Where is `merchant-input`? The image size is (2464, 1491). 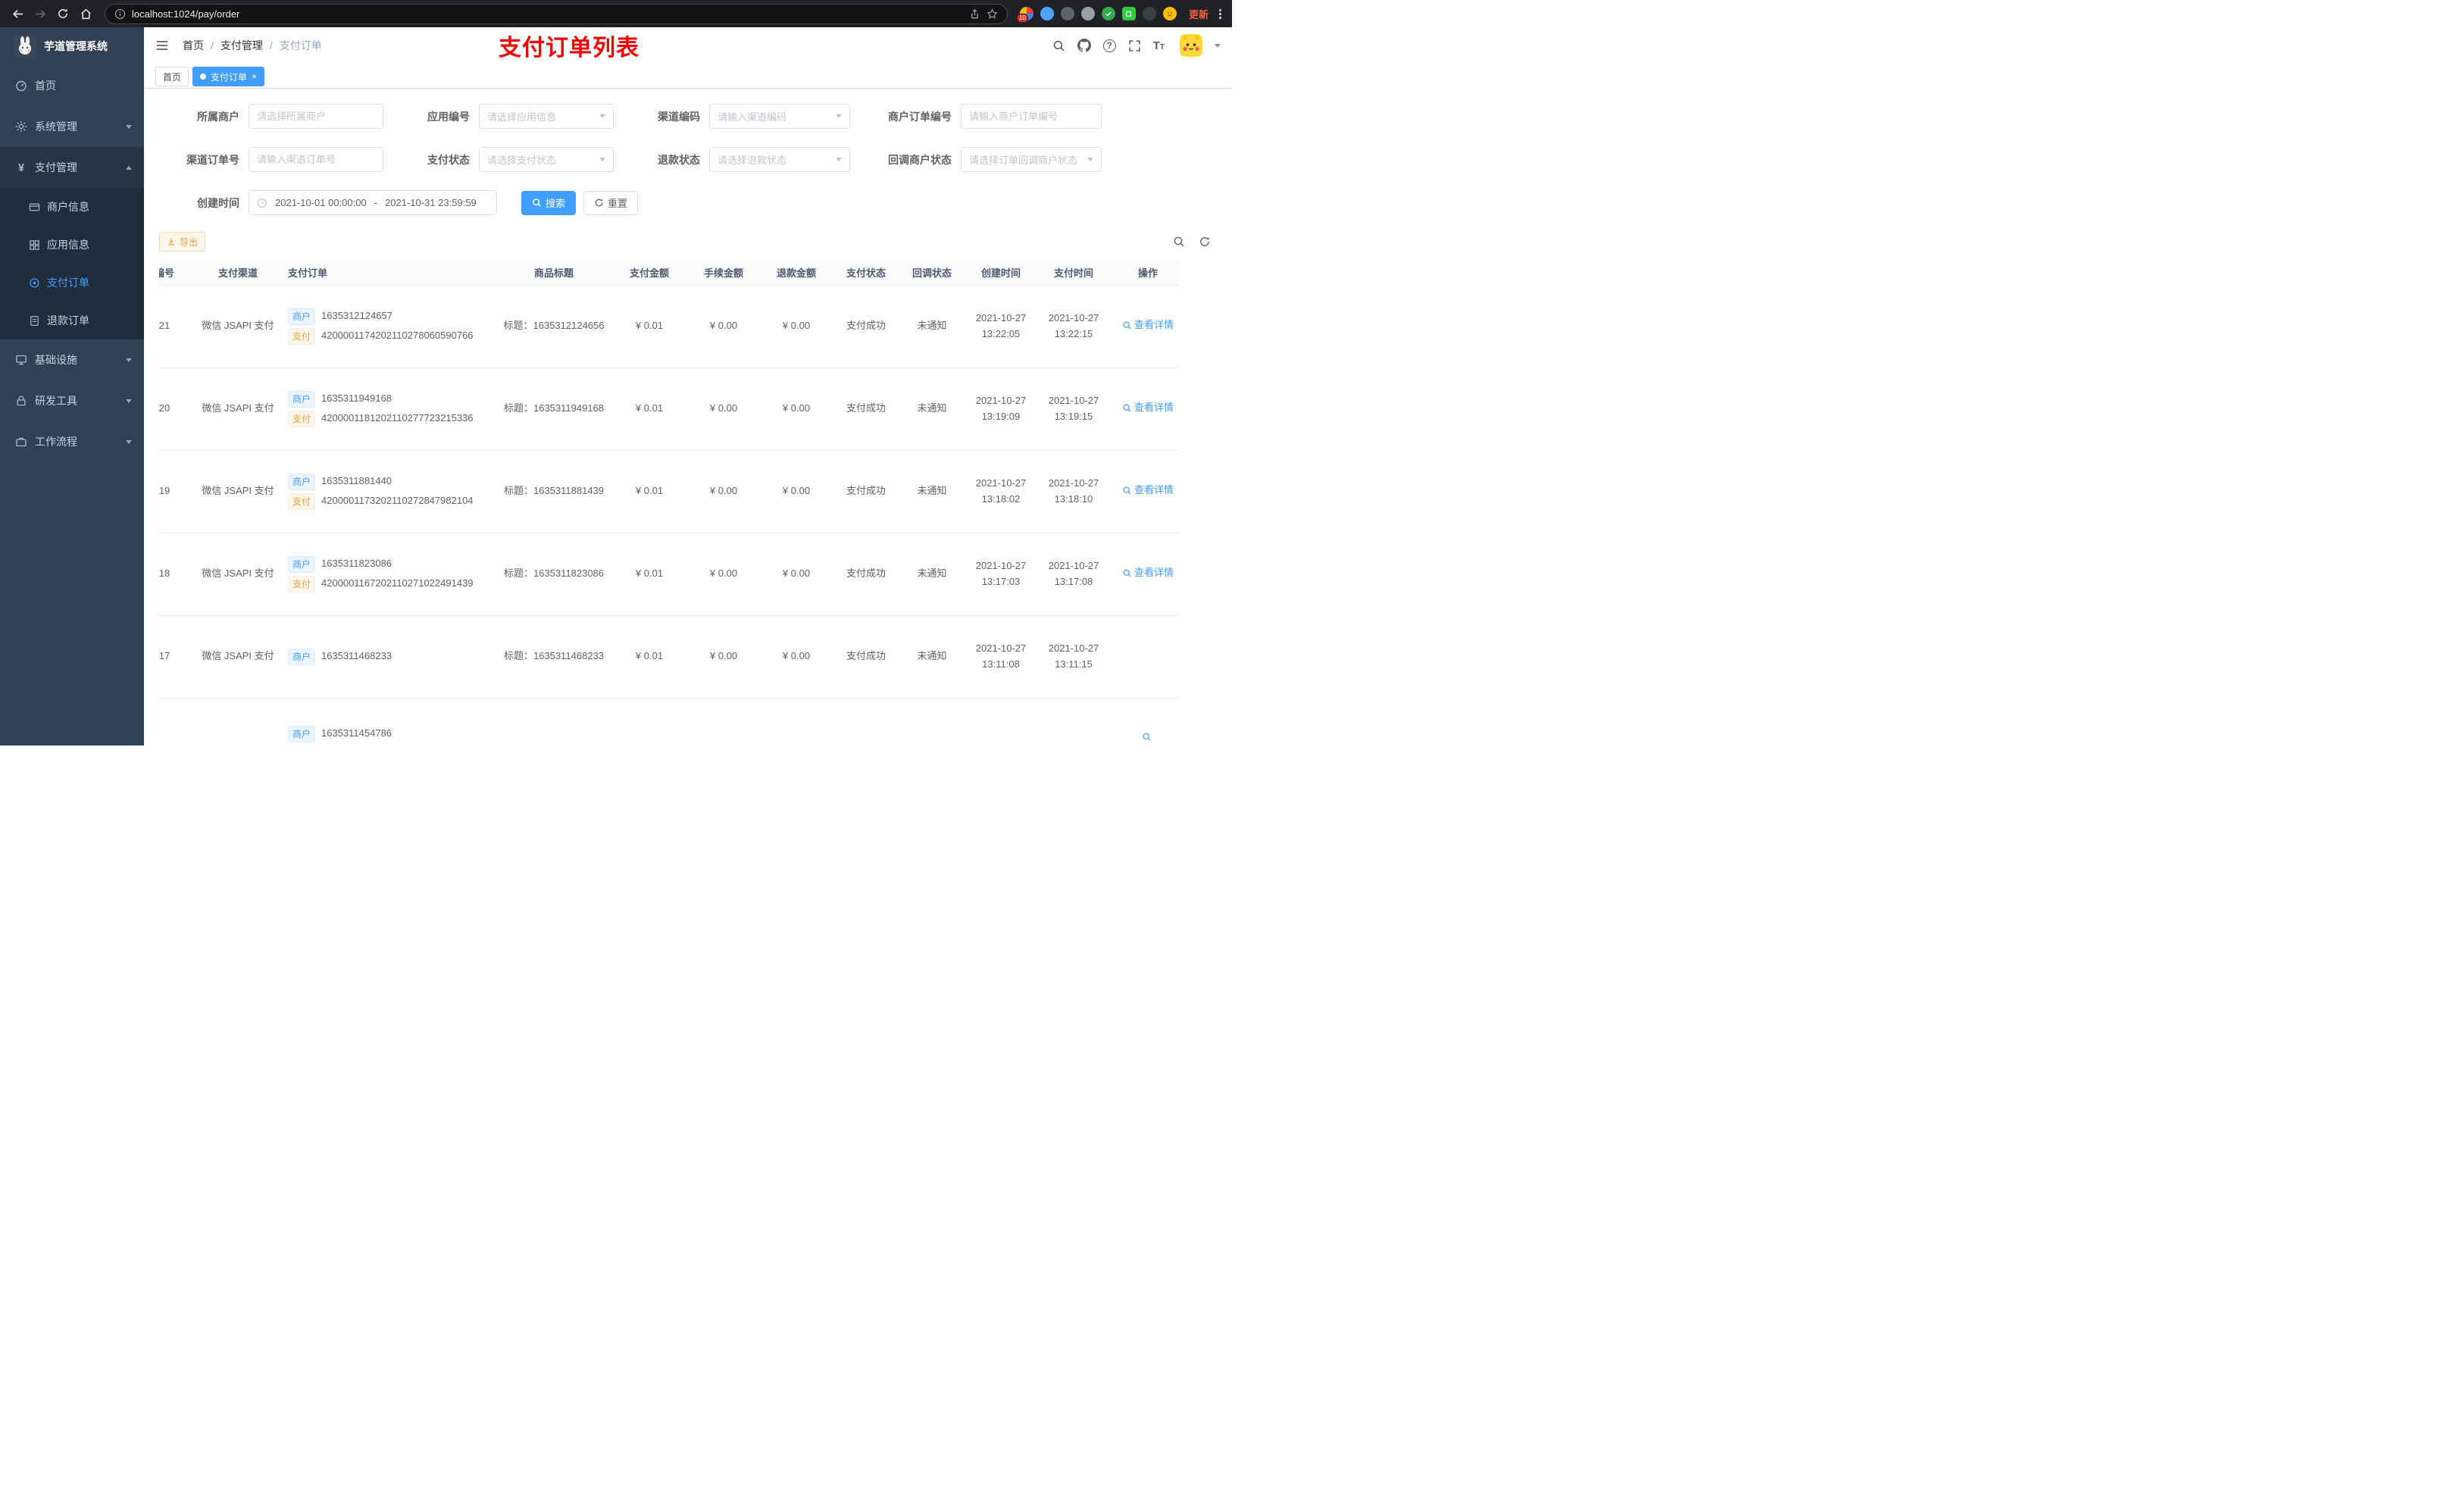 merchant-input is located at coordinates (316, 116).